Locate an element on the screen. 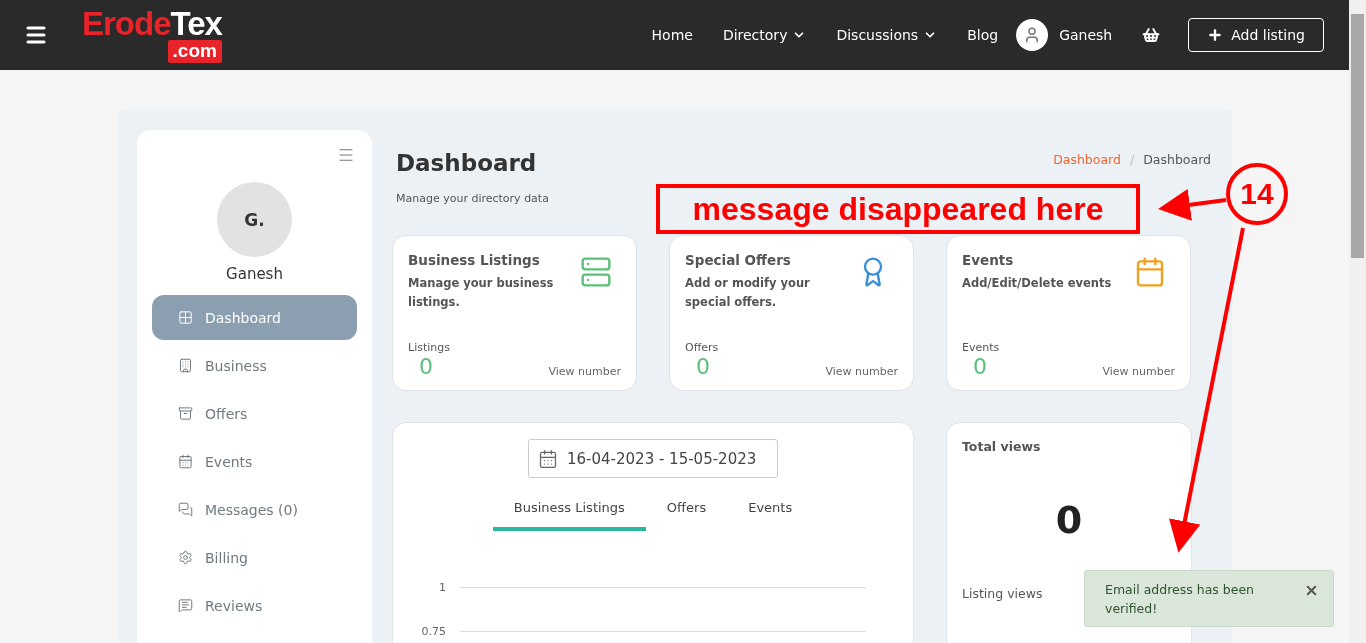  listing-views-label: Listing views is located at coordinates (1002, 593).